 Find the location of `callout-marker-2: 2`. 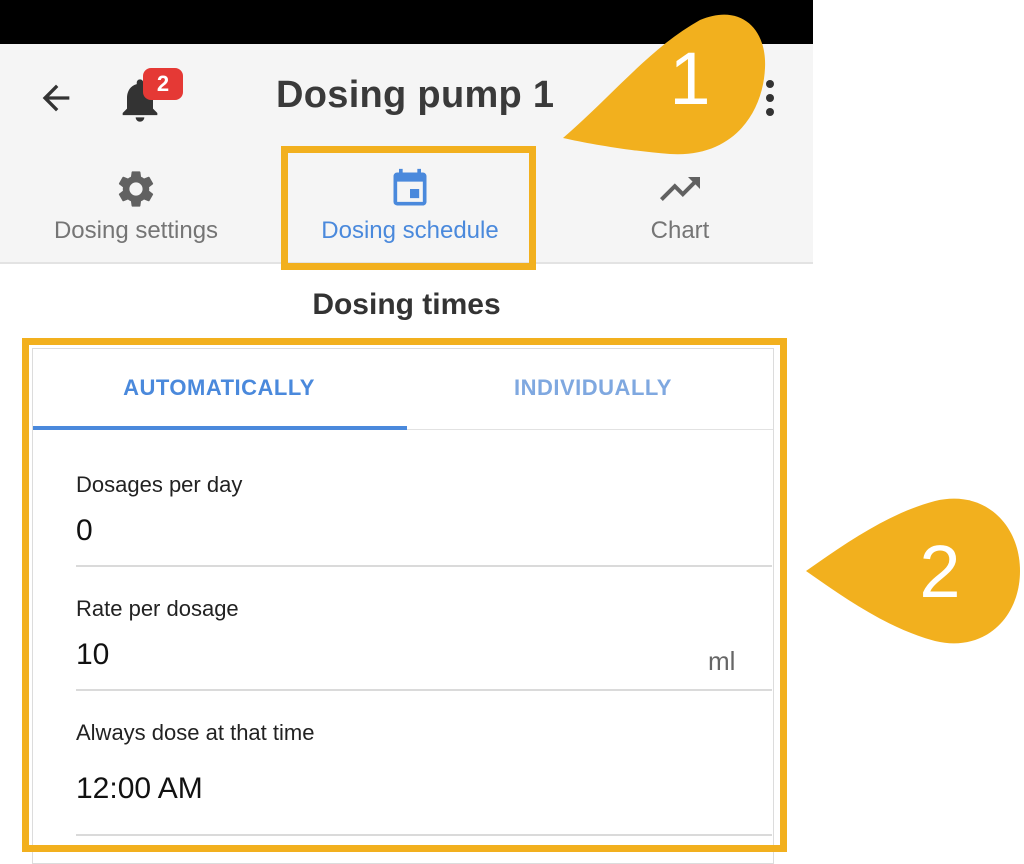

callout-marker-2: 2 is located at coordinates (911, 571).